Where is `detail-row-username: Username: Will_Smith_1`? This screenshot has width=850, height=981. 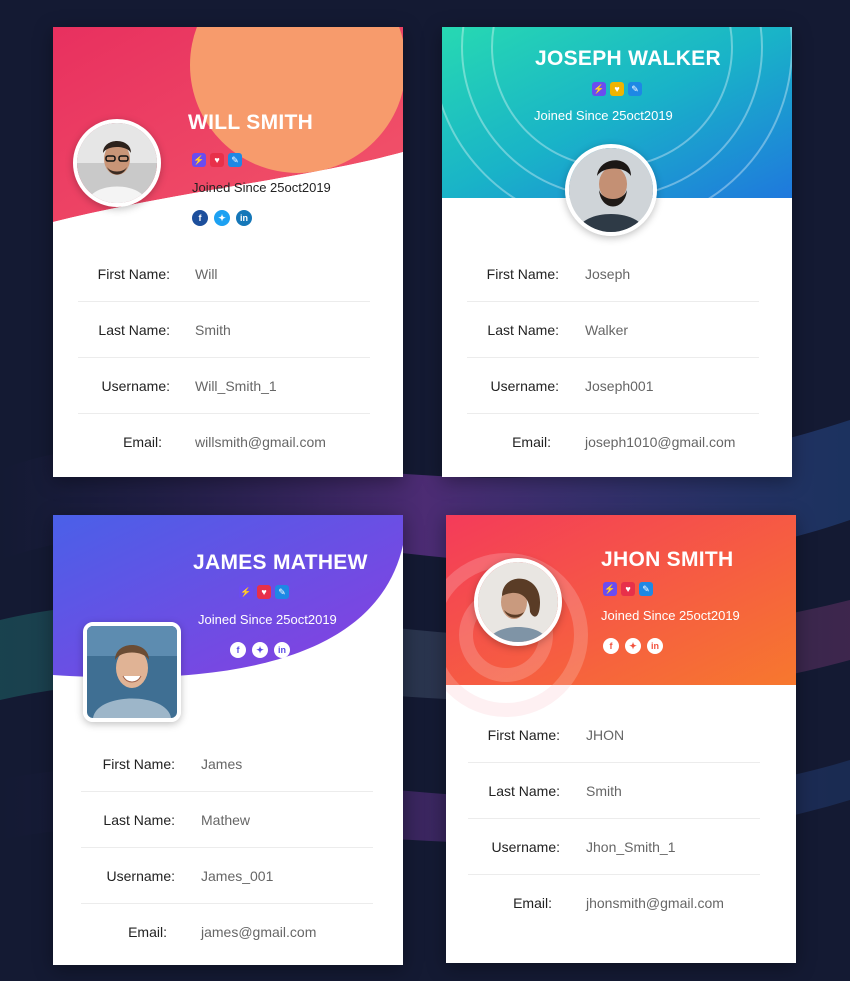
detail-row-username: Username: Will_Smith_1 is located at coordinates (224, 386).